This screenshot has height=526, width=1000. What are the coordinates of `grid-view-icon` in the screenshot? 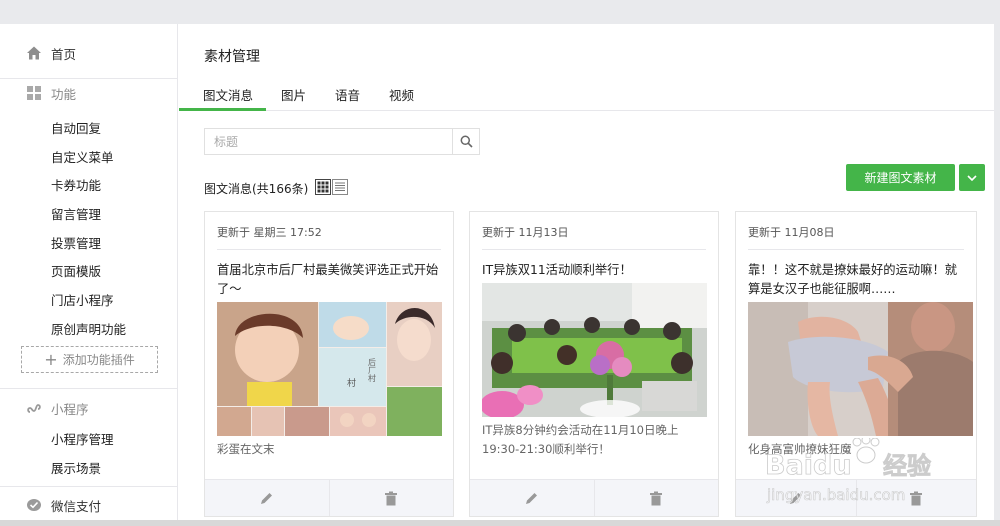 It's located at (323, 187).